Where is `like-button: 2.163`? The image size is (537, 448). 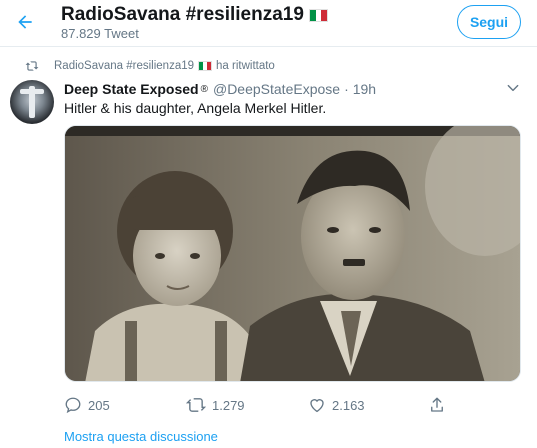
like-button: 2.163 is located at coordinates (336, 405).